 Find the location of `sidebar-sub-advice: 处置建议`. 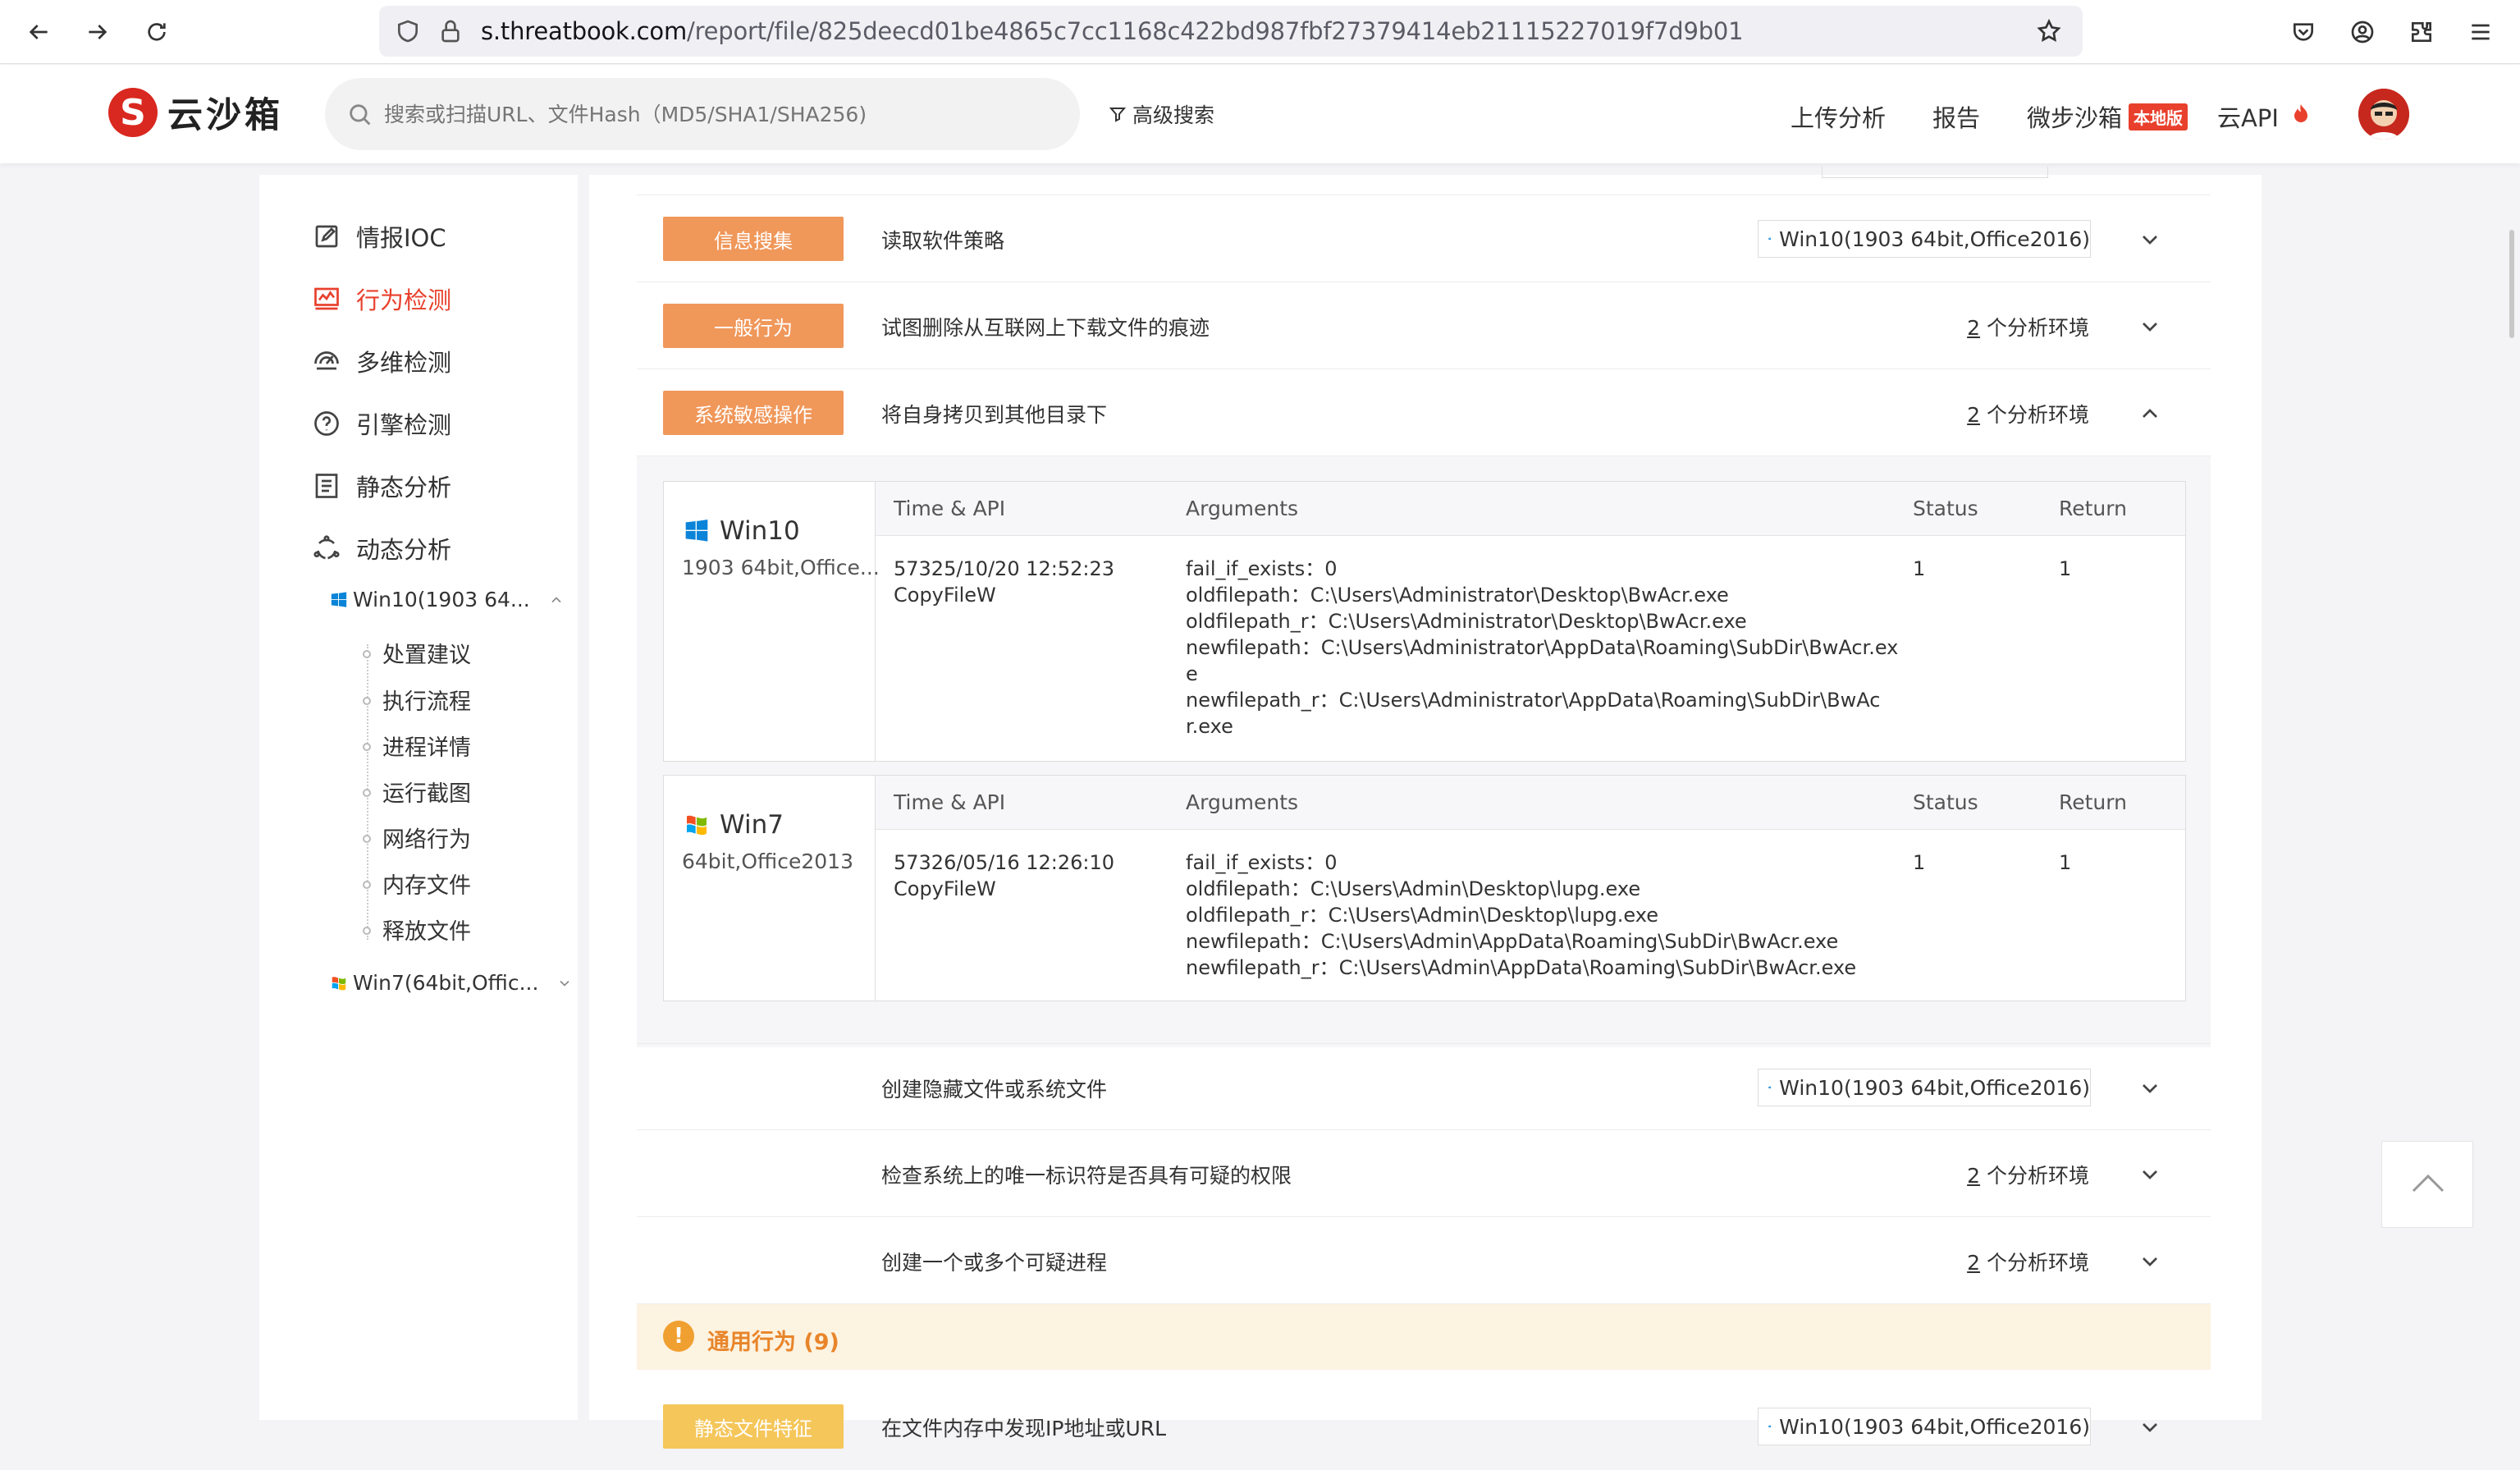

sidebar-sub-advice: 处置建议 is located at coordinates (426, 653).